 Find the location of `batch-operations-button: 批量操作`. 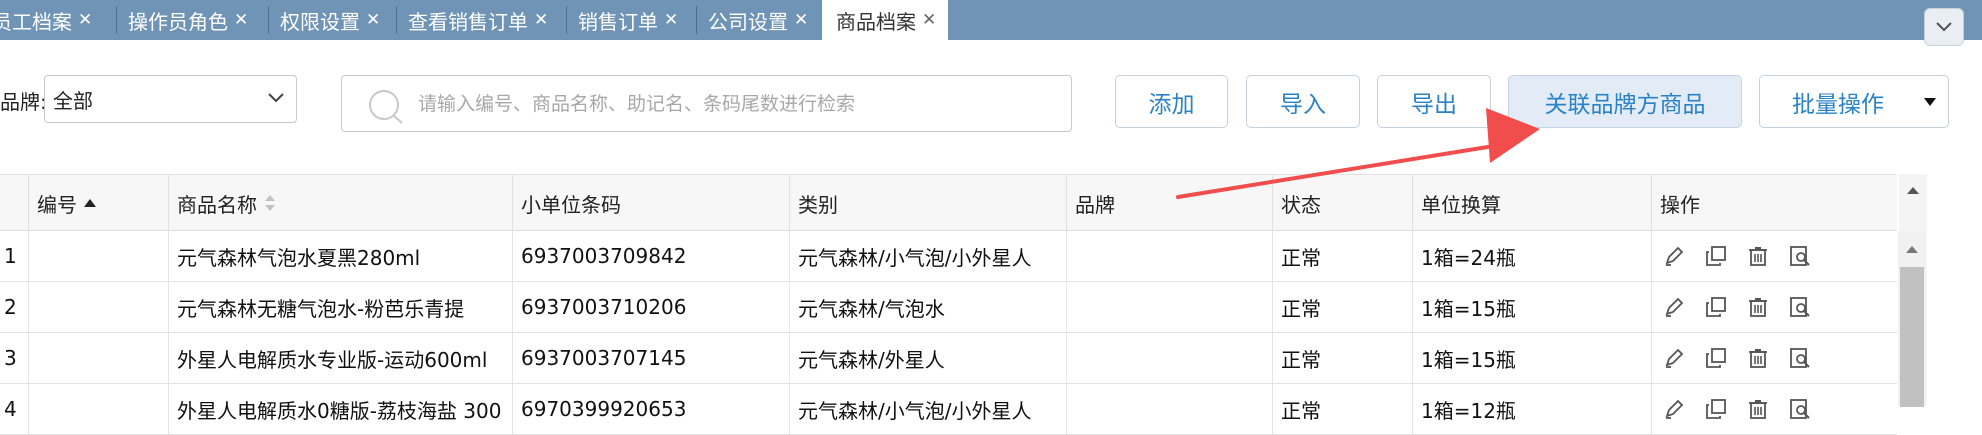

batch-operations-button: 批量操作 is located at coordinates (1854, 101).